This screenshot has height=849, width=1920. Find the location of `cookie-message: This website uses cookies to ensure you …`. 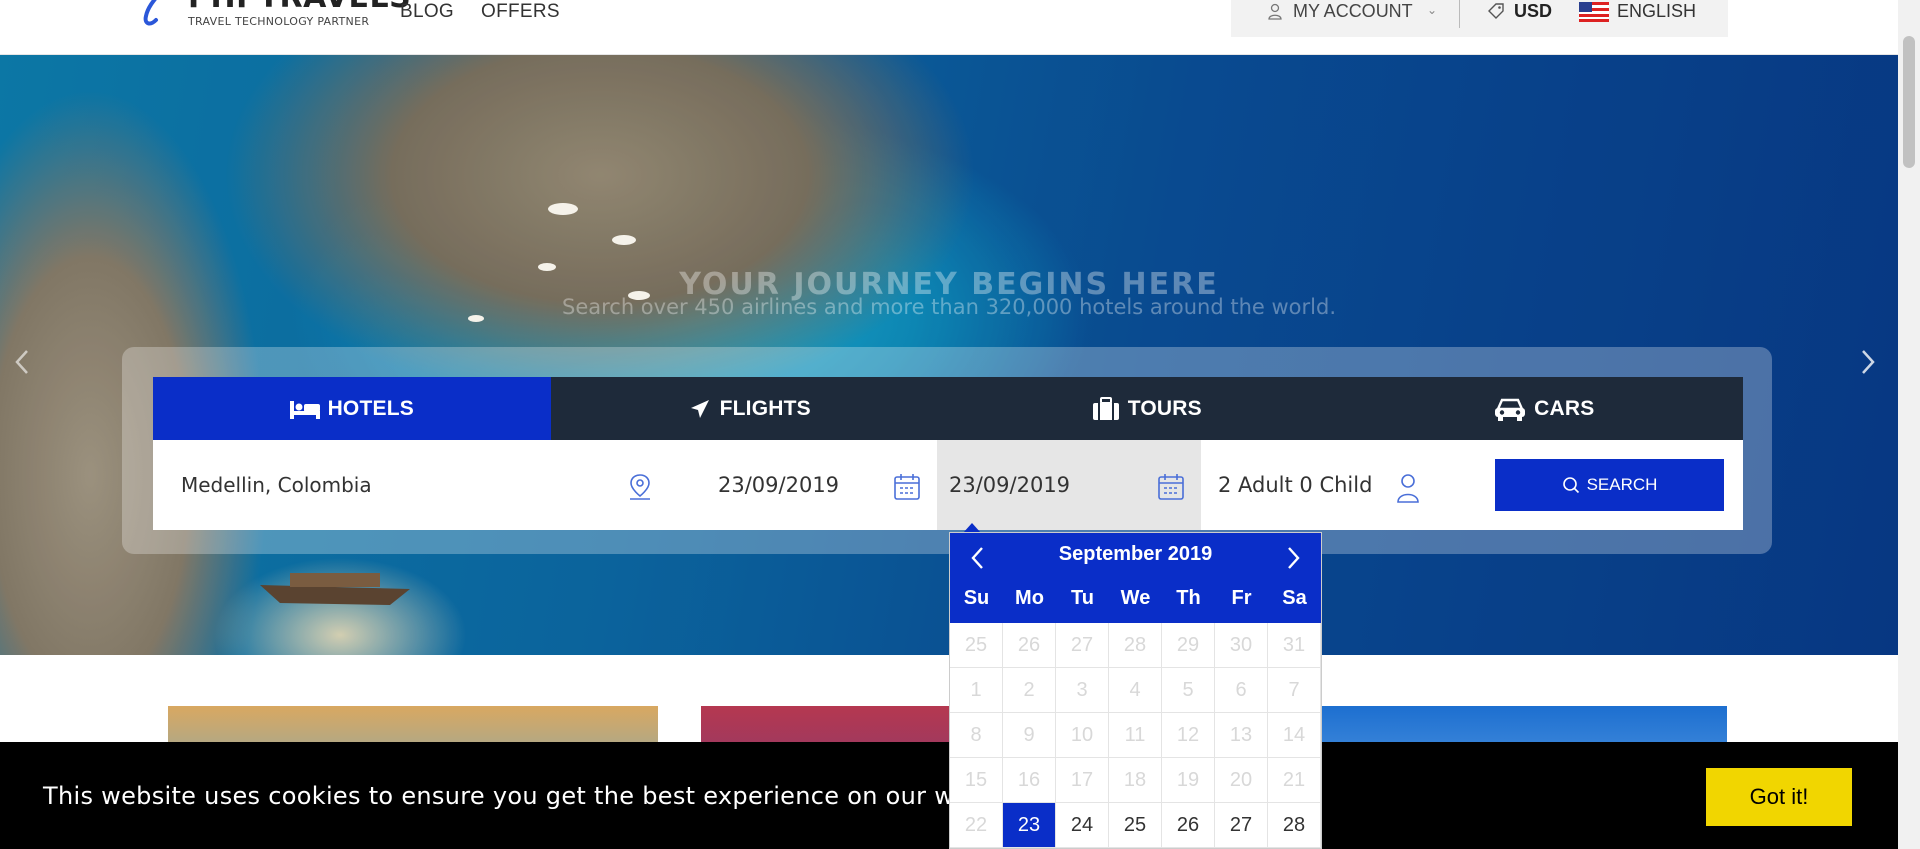

cookie-message: This website uses cookies to ensure you … is located at coordinates (524, 796).